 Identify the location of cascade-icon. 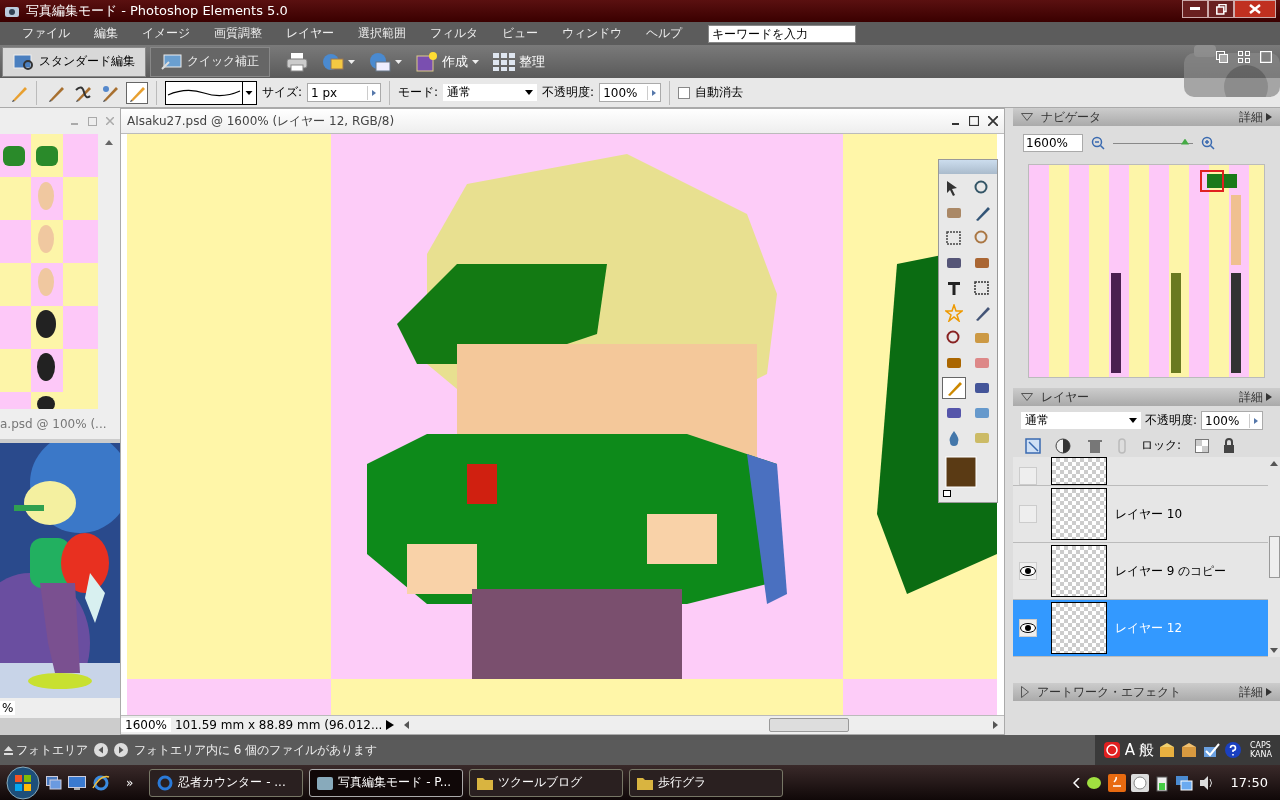
(1222, 57).